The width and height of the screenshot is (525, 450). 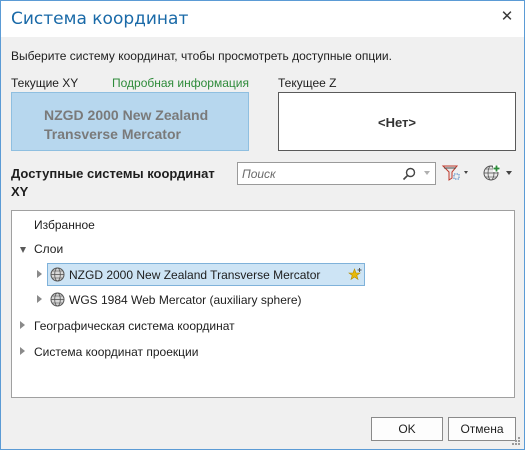 What do you see at coordinates (180, 83) in the screenshot?
I see `details-link: Подробная информация` at bounding box center [180, 83].